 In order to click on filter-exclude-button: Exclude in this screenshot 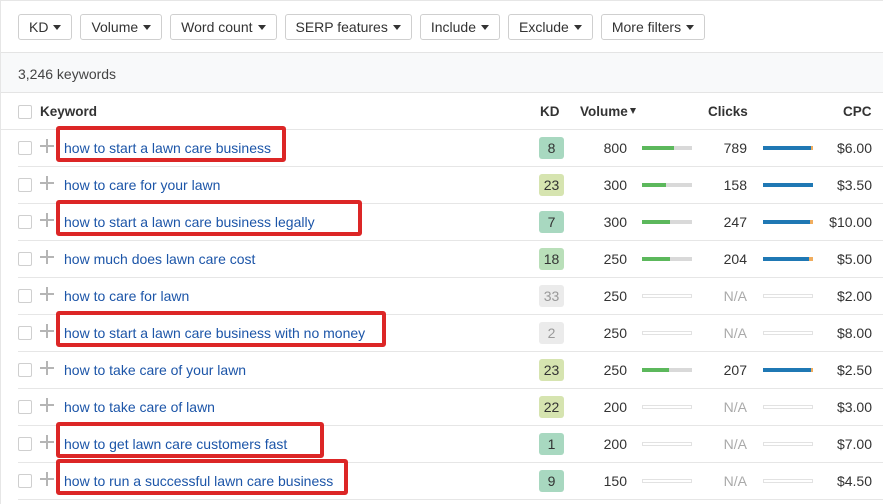, I will do `click(550, 27)`.